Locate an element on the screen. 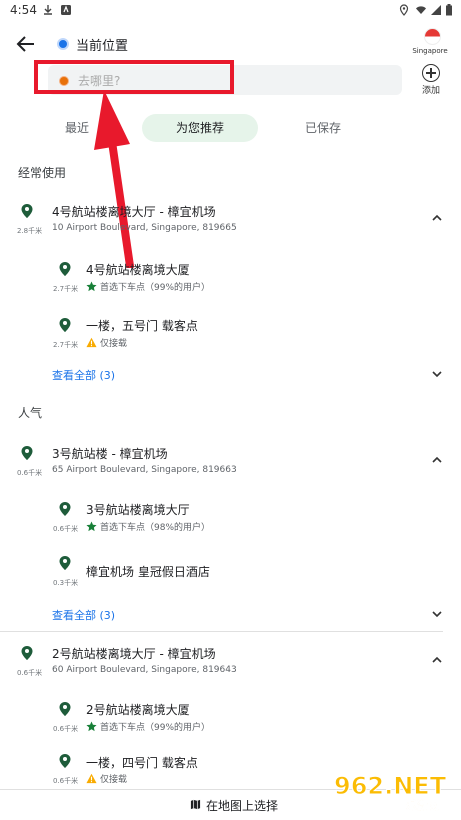 The width and height of the screenshot is (461, 820). map-icon is located at coordinates (195, 804).